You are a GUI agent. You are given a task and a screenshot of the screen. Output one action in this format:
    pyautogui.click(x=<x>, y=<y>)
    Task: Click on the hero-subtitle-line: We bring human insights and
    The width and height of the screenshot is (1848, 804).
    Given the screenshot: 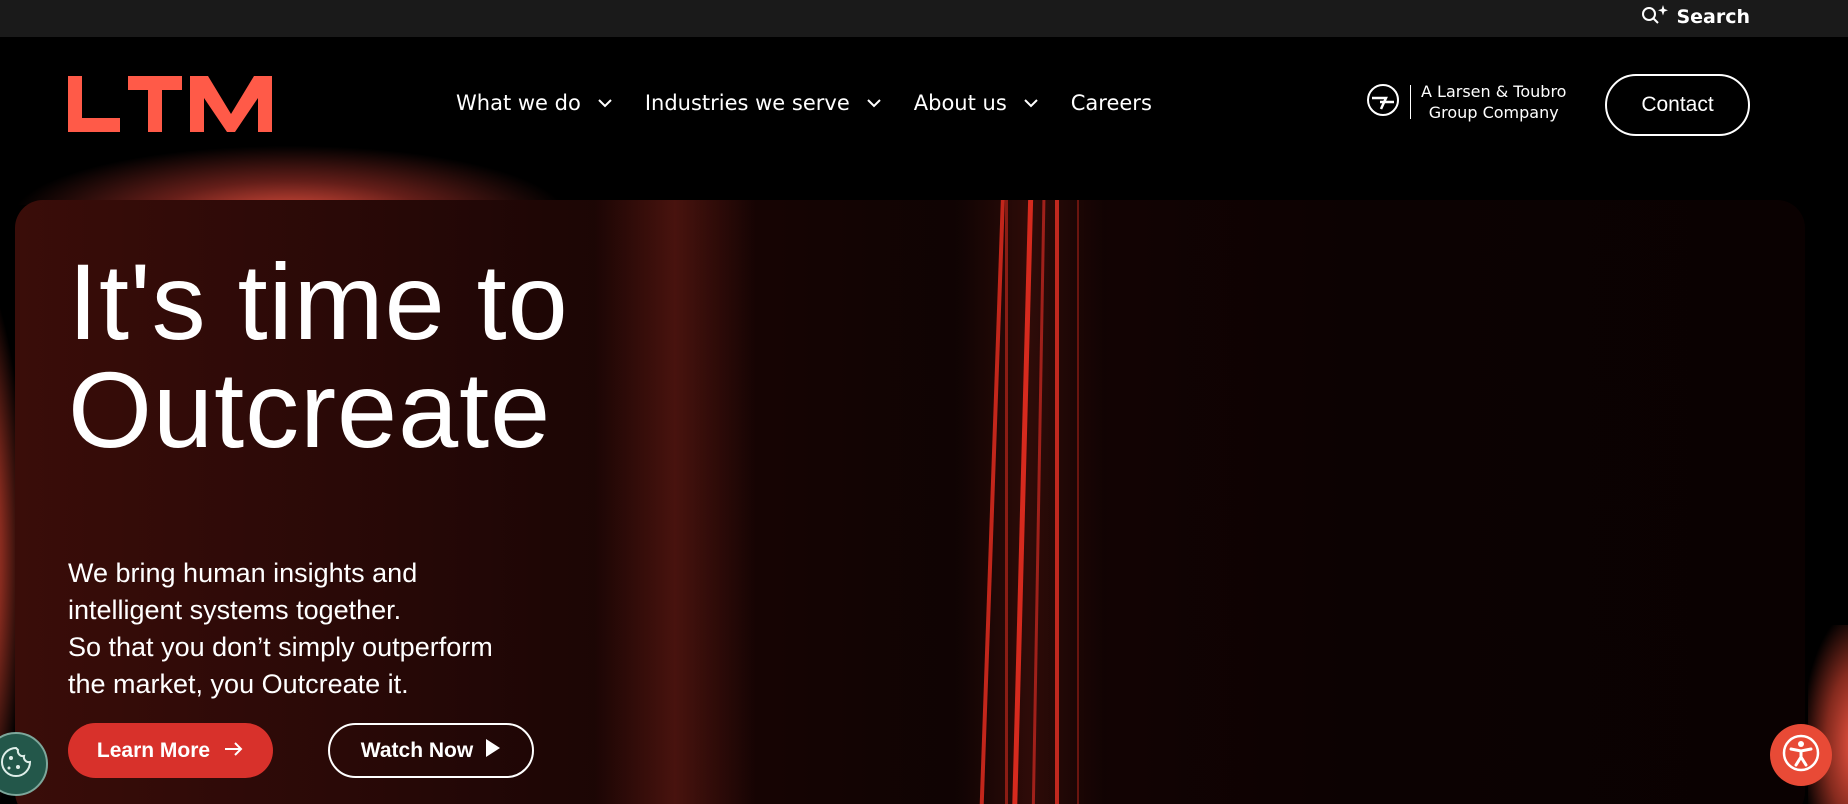 What is the action you would take?
    pyautogui.click(x=243, y=573)
    